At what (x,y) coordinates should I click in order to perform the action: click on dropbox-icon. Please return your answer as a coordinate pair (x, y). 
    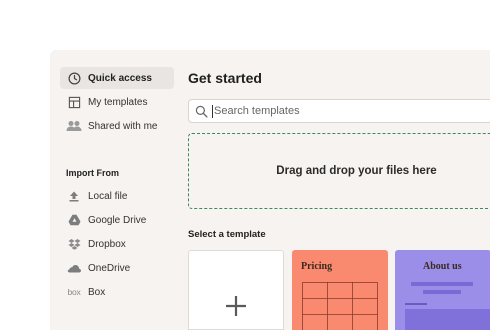
    Looking at the image, I should click on (74, 244).